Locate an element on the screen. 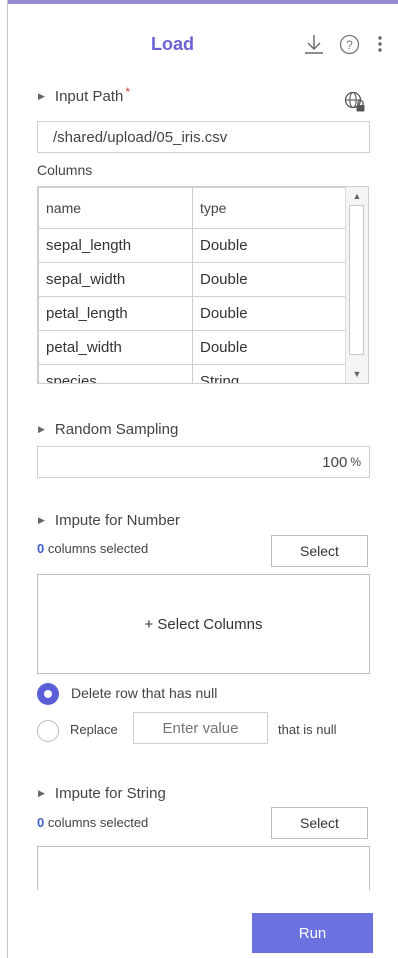 This screenshot has width=398, height=958. input-path-section-toggle: ▶ Input Path * is located at coordinates (84, 95).